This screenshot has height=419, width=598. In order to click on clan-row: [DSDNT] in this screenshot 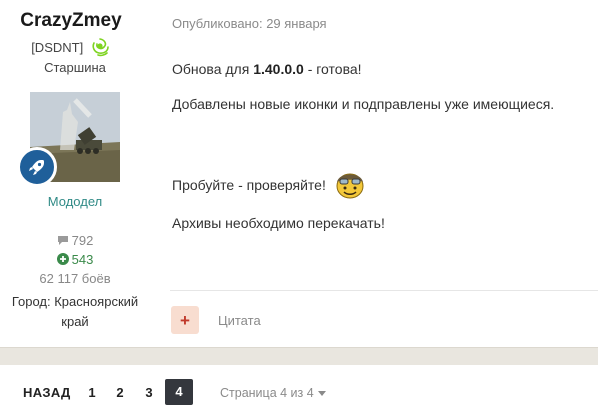, I will do `click(71, 48)`.